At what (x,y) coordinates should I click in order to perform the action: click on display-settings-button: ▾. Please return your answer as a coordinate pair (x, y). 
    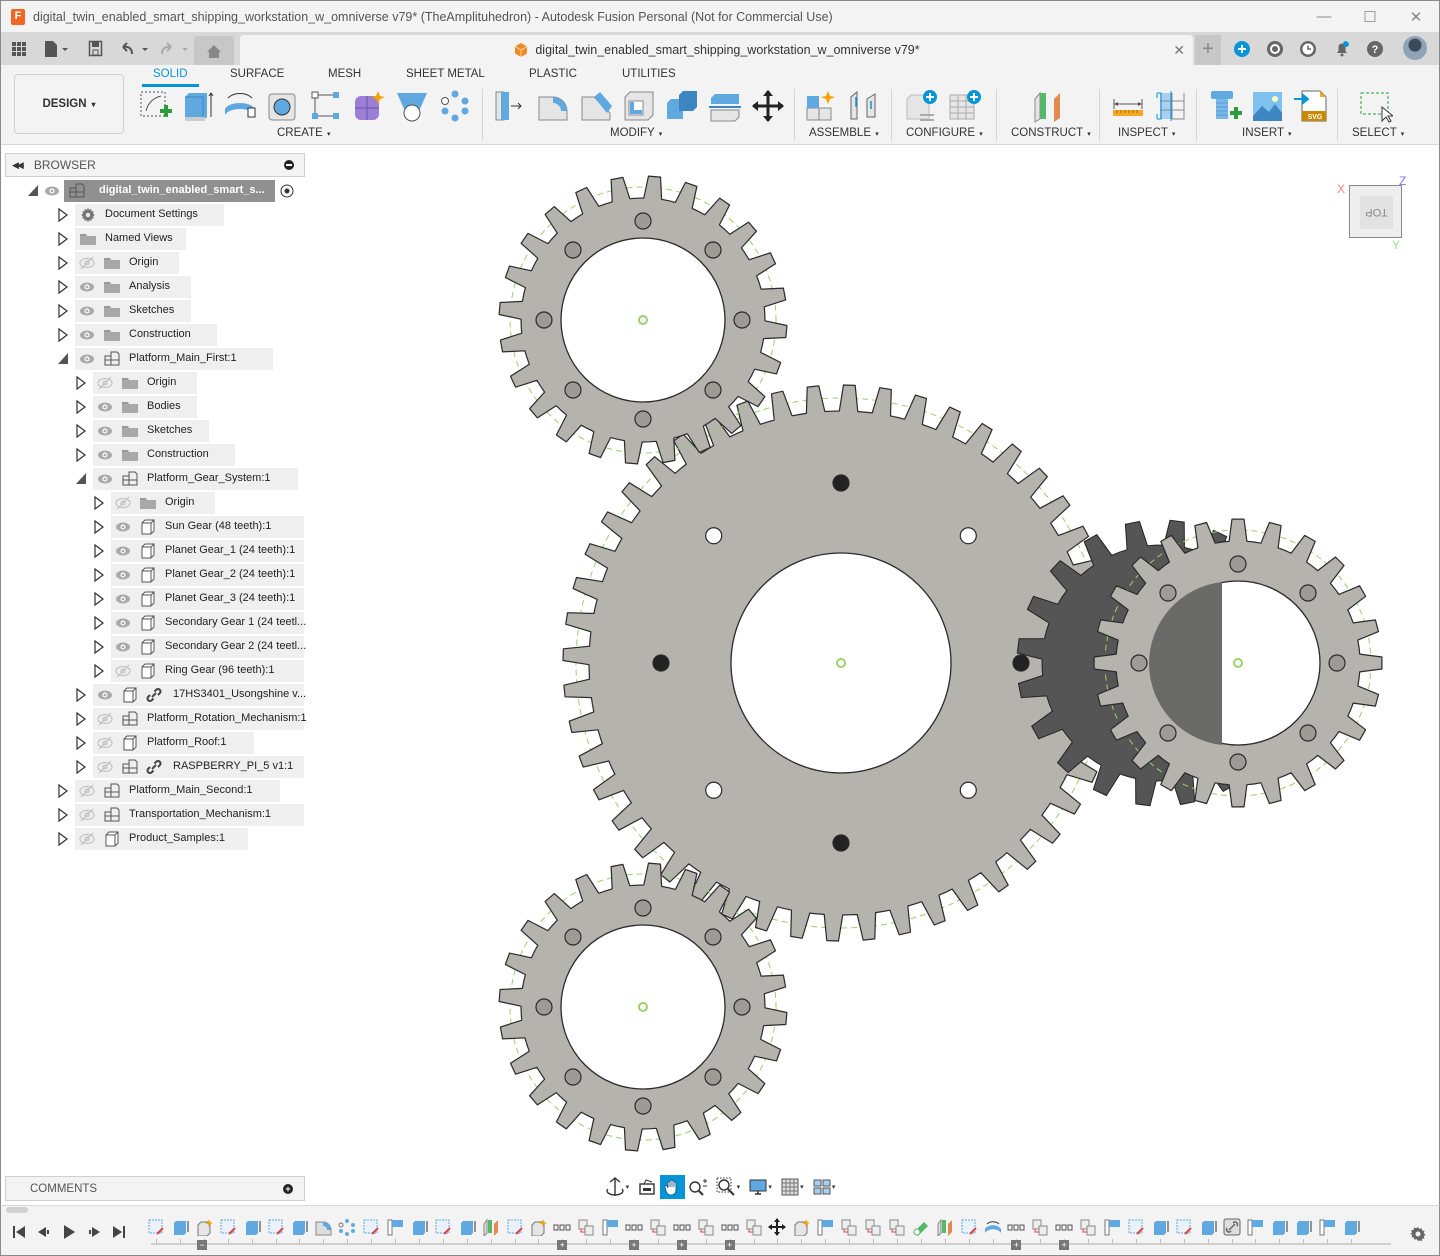
    Looking at the image, I should click on (761, 1187).